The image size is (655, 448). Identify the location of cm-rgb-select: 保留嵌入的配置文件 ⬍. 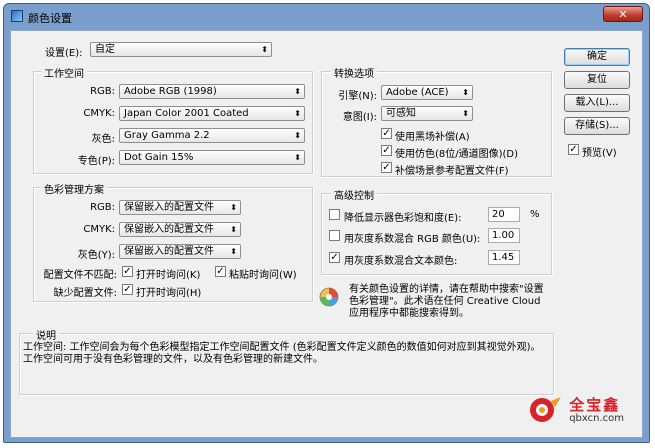
(180, 207).